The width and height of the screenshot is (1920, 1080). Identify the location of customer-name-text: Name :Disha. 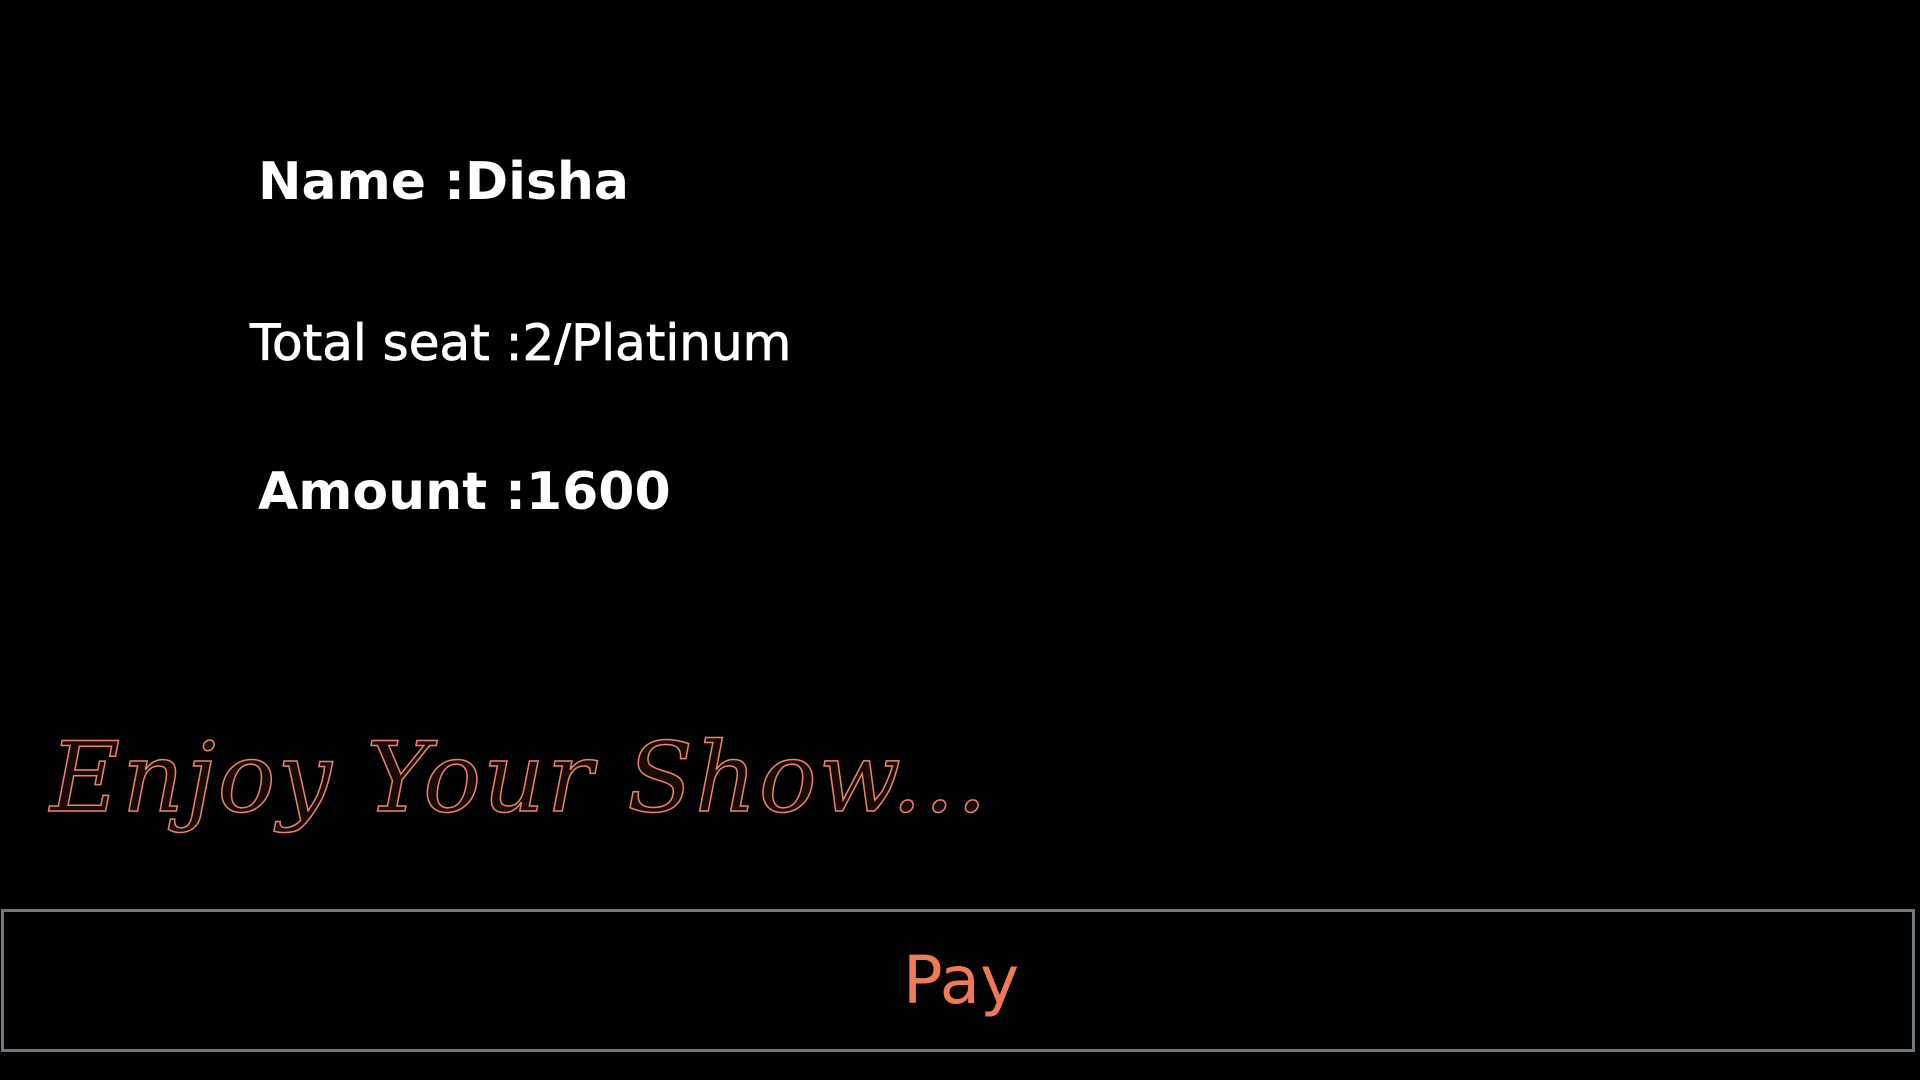
(444, 182).